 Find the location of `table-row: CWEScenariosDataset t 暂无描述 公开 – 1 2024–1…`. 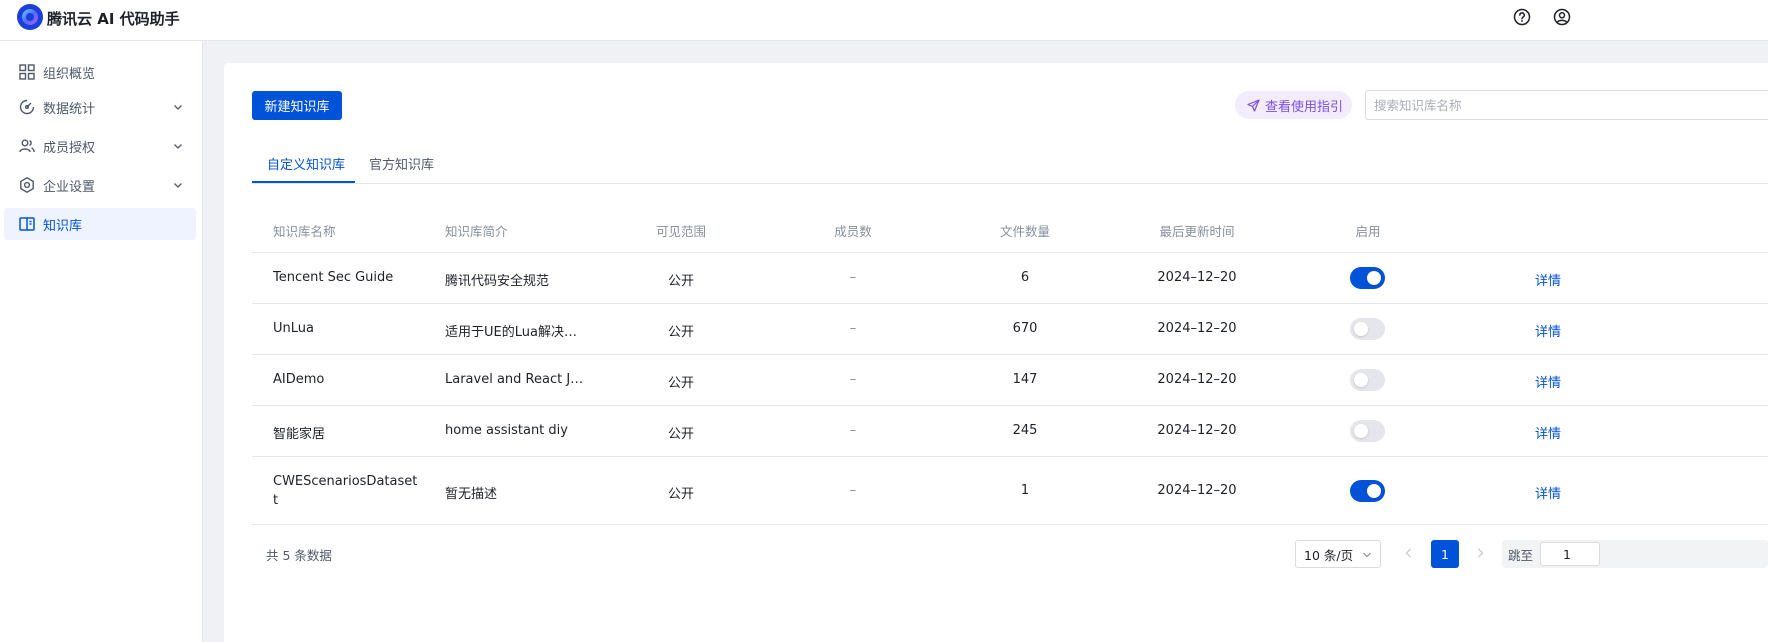

table-row: CWEScenariosDataset t 暂无描述 公开 – 1 2024–1… is located at coordinates (1010, 491).